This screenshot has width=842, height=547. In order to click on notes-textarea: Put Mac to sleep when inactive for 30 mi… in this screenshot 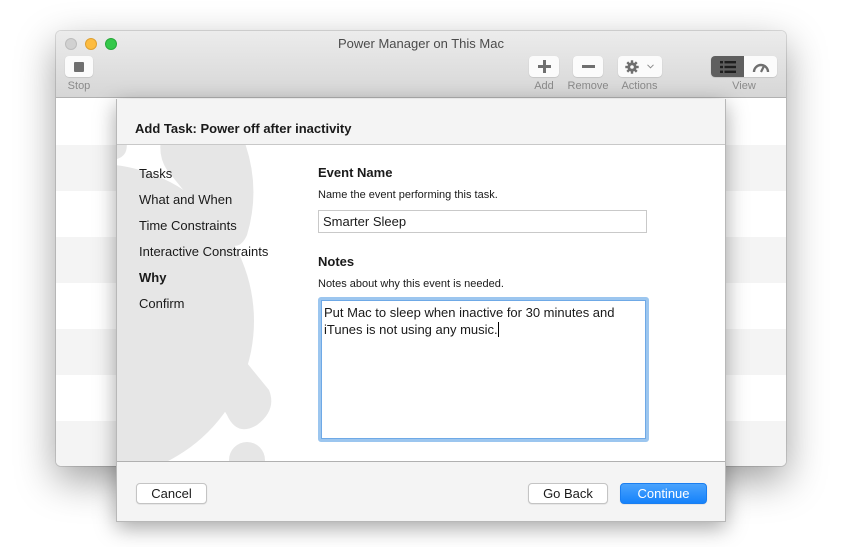, I will do `click(483, 369)`.